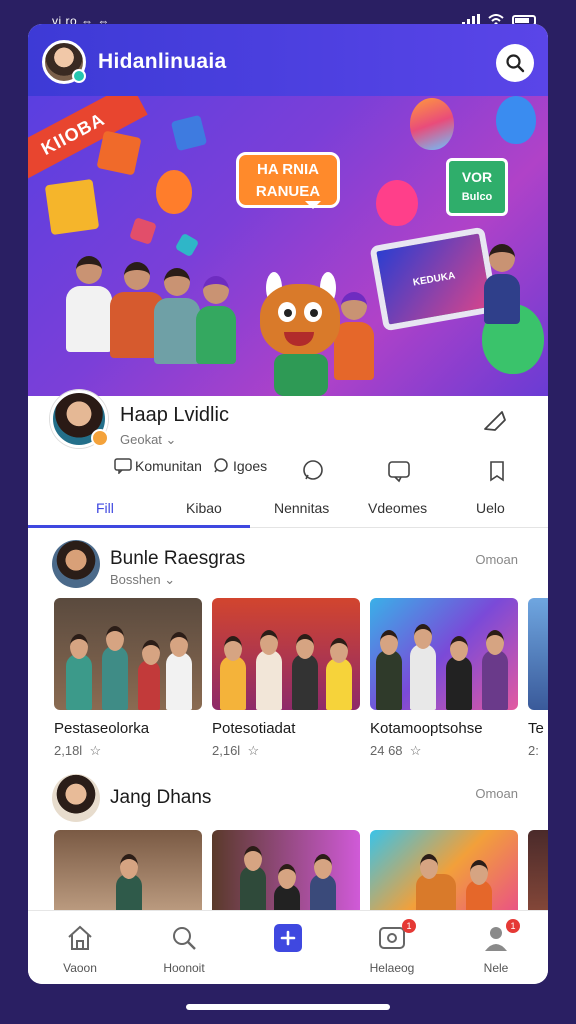  Describe the element at coordinates (288, 799) in the screenshot. I see `section-header: Jang Dhans Omoan` at that location.